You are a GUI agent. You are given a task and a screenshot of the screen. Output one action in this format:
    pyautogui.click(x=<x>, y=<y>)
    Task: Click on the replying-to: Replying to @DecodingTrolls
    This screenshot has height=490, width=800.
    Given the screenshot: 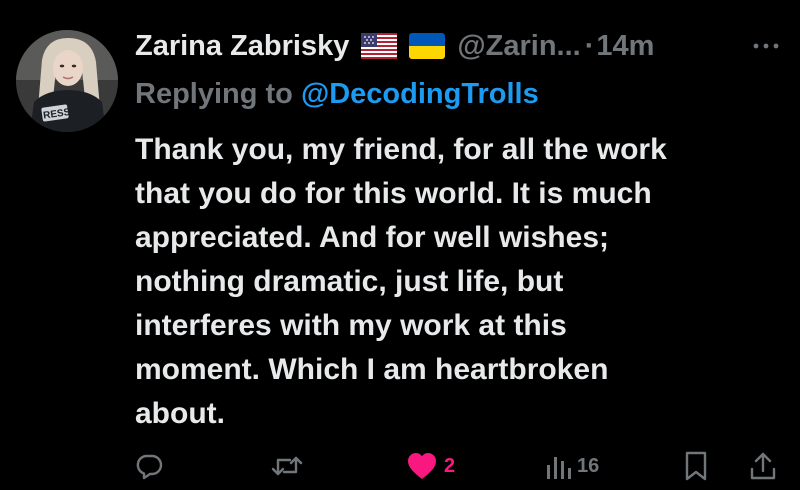 What is the action you would take?
    pyautogui.click(x=337, y=94)
    